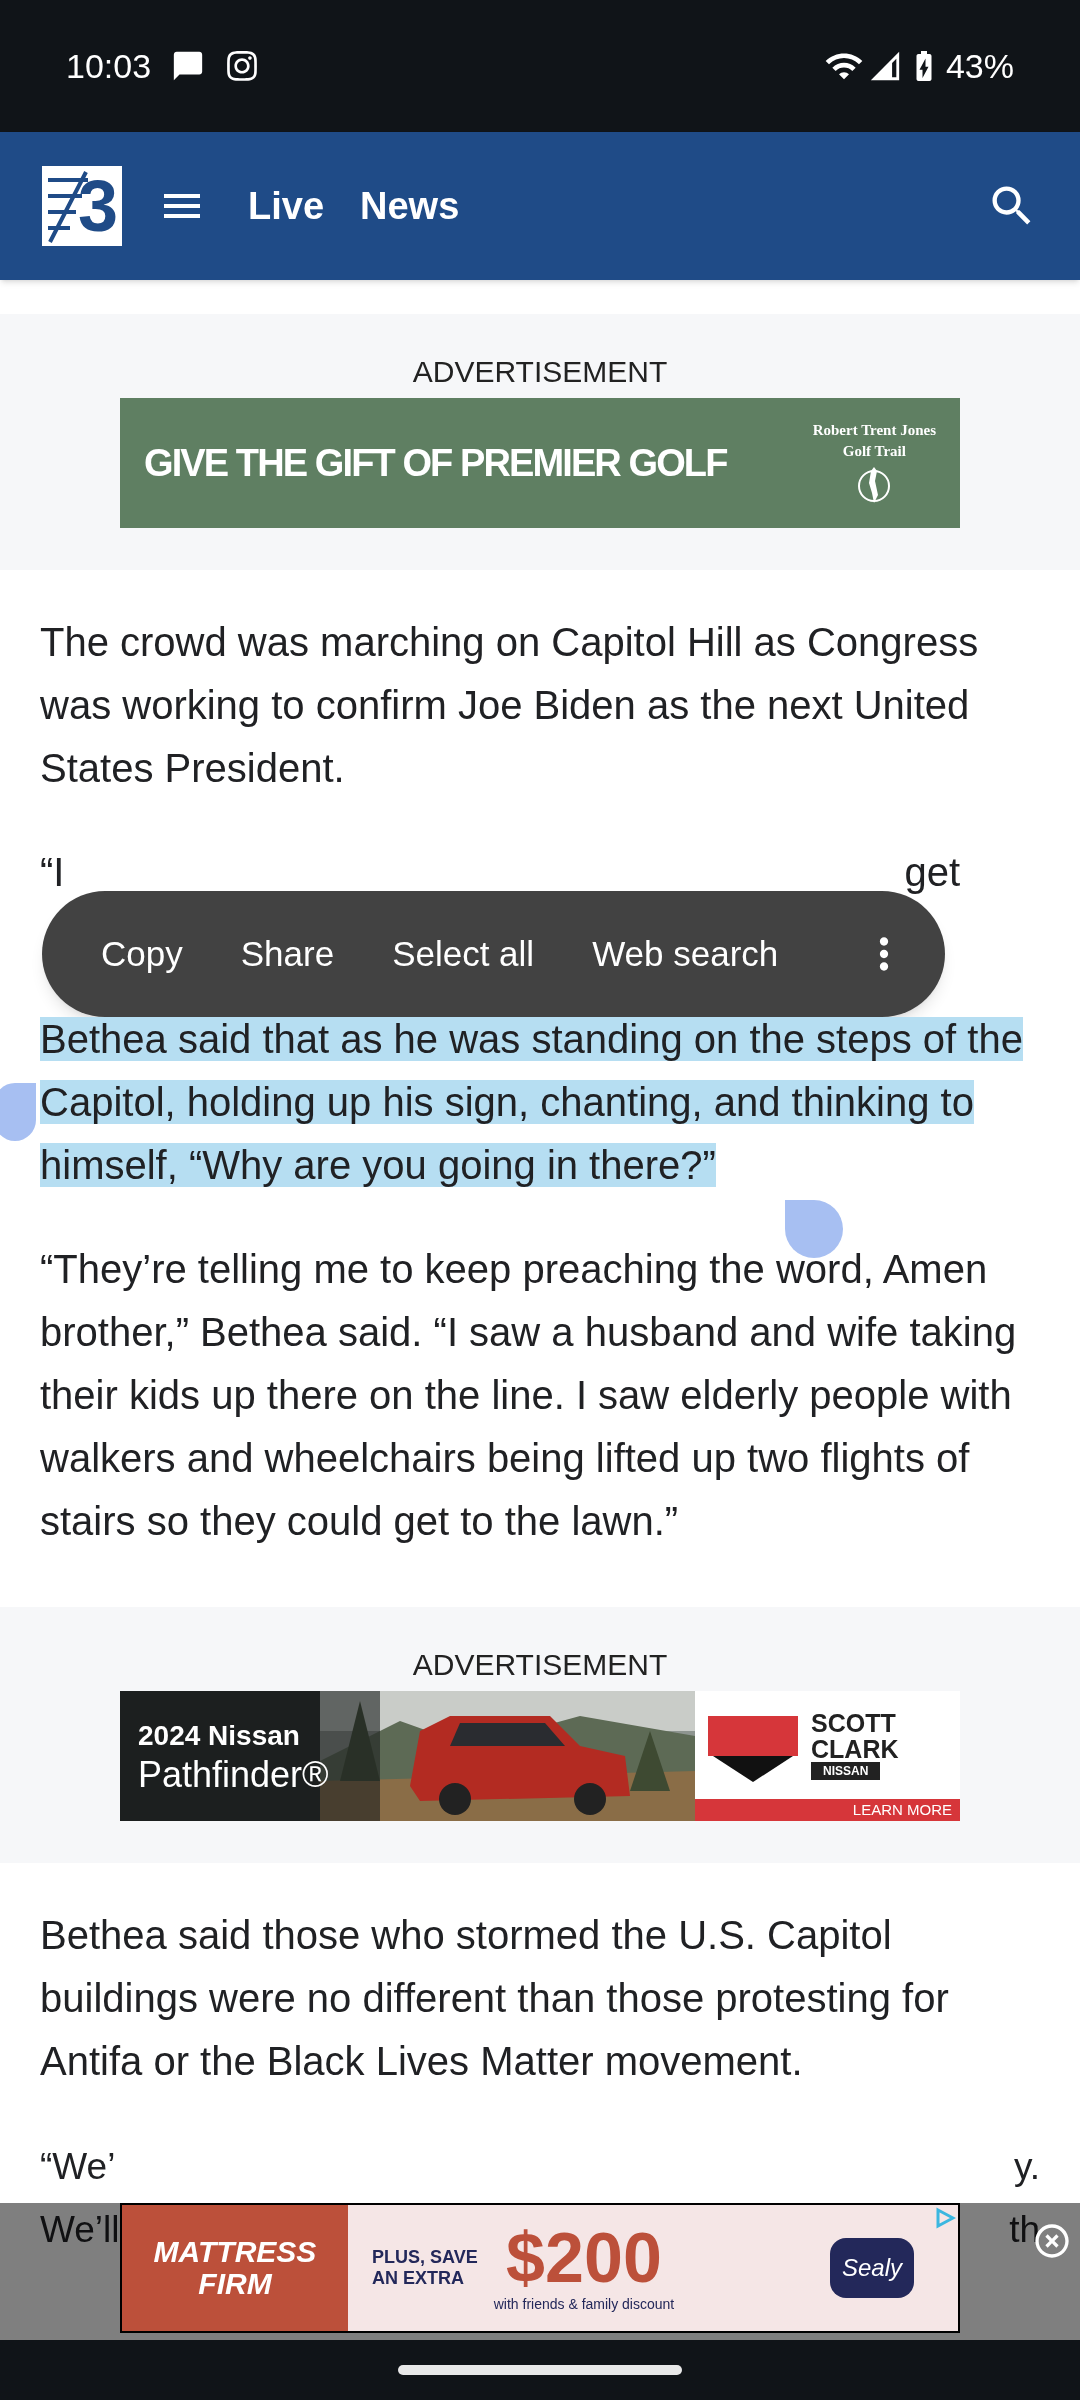 Image resolution: width=1080 pixels, height=2400 pixels. What do you see at coordinates (410, 206) in the screenshot?
I see `nav-link: News` at bounding box center [410, 206].